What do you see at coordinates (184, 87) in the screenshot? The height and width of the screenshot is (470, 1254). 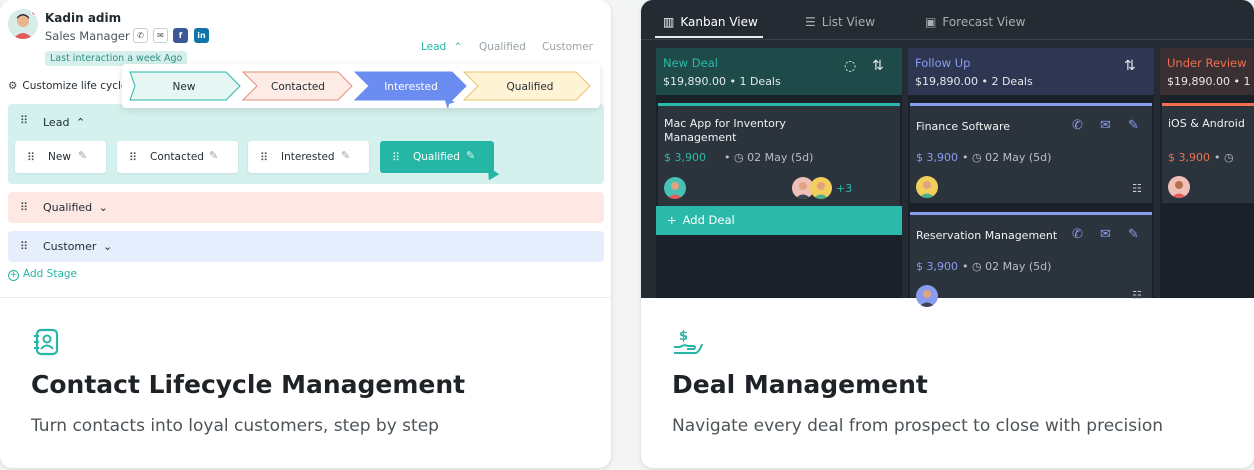 I see `flow-step-label: New` at bounding box center [184, 87].